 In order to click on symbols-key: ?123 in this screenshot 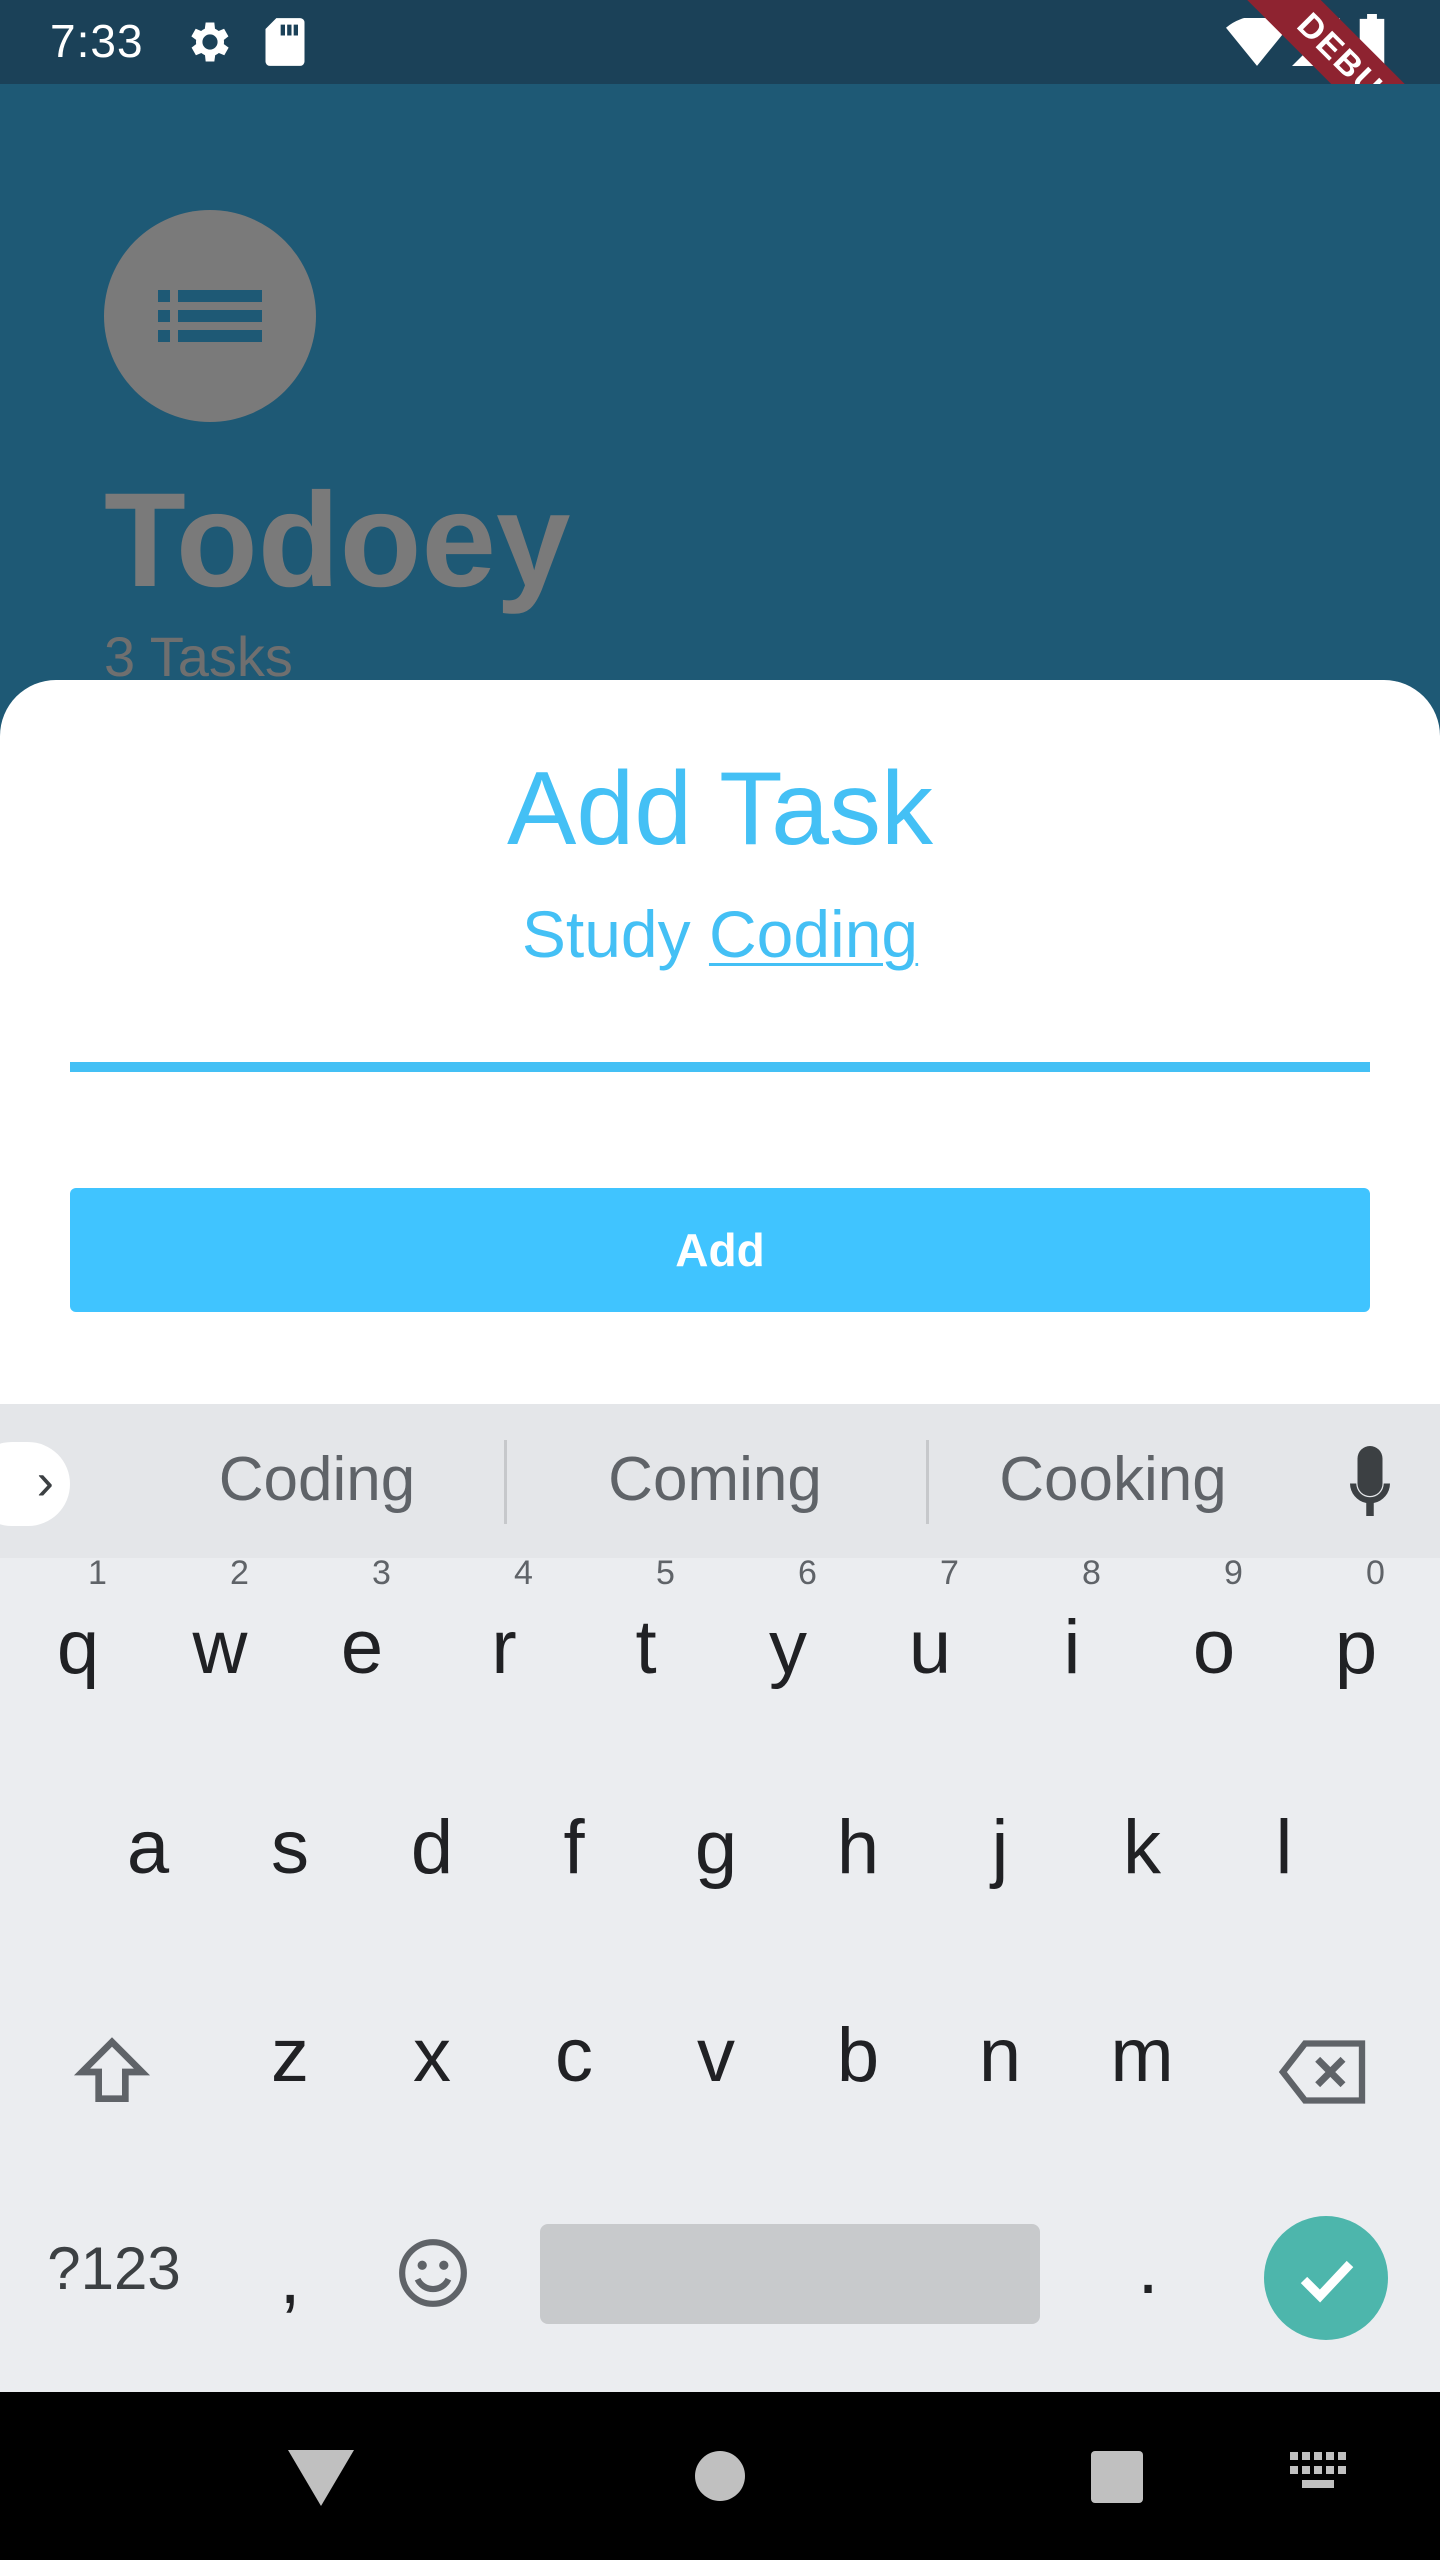, I will do `click(114, 2268)`.